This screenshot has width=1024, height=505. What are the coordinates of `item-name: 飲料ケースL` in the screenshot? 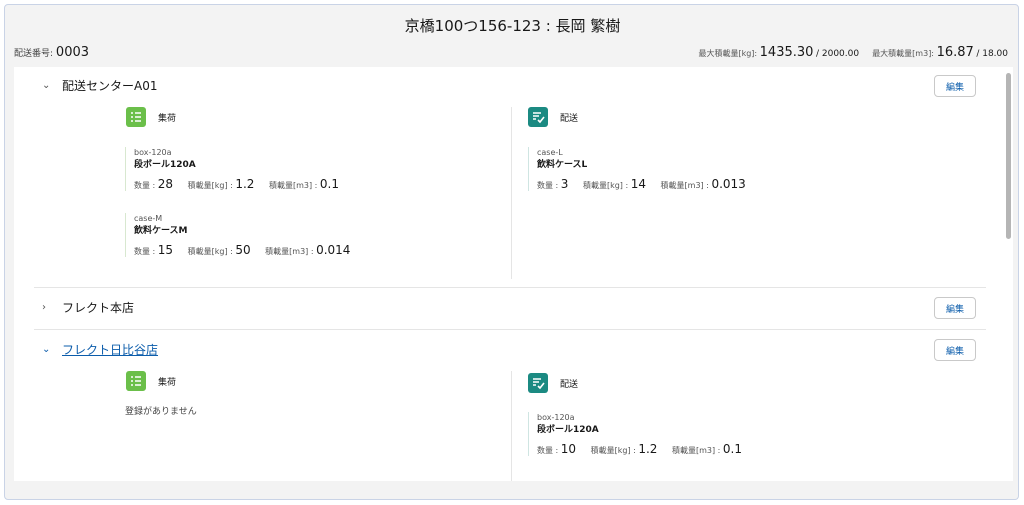 It's located at (562, 165).